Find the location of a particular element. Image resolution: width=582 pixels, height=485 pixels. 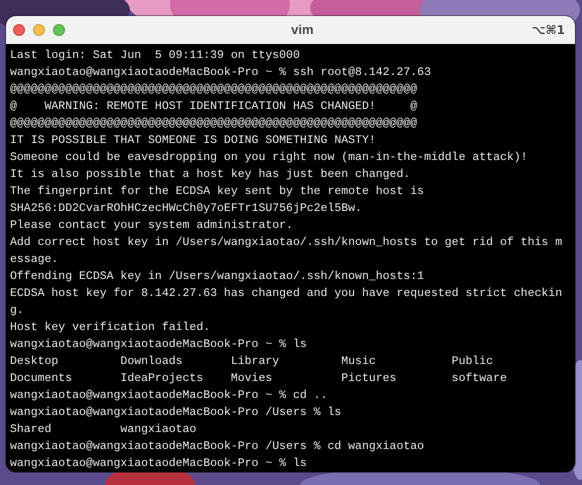

terminal-line: ECDSA host key for 8.142.27.63 has changed and you have requested strict checkin is located at coordinates (286, 294).